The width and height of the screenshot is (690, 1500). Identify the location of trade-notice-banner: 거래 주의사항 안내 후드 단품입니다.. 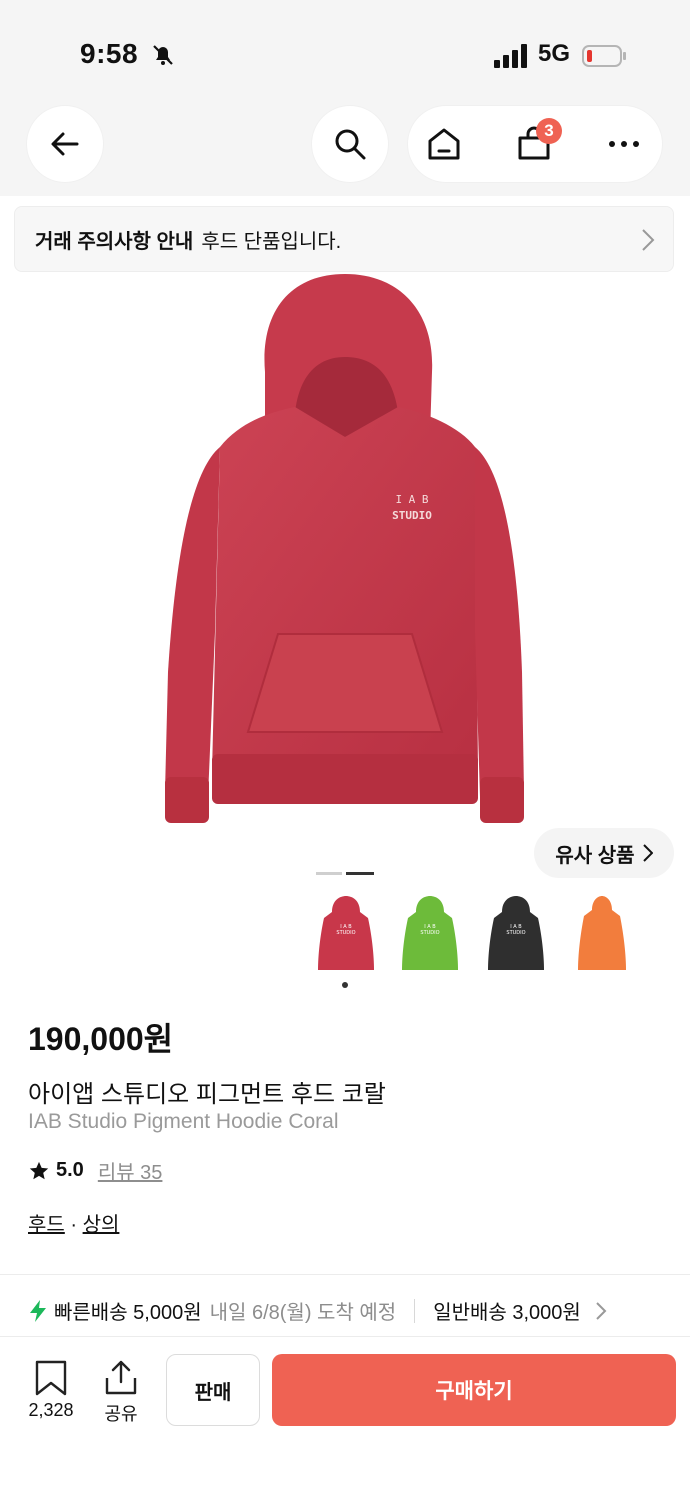
(344, 239).